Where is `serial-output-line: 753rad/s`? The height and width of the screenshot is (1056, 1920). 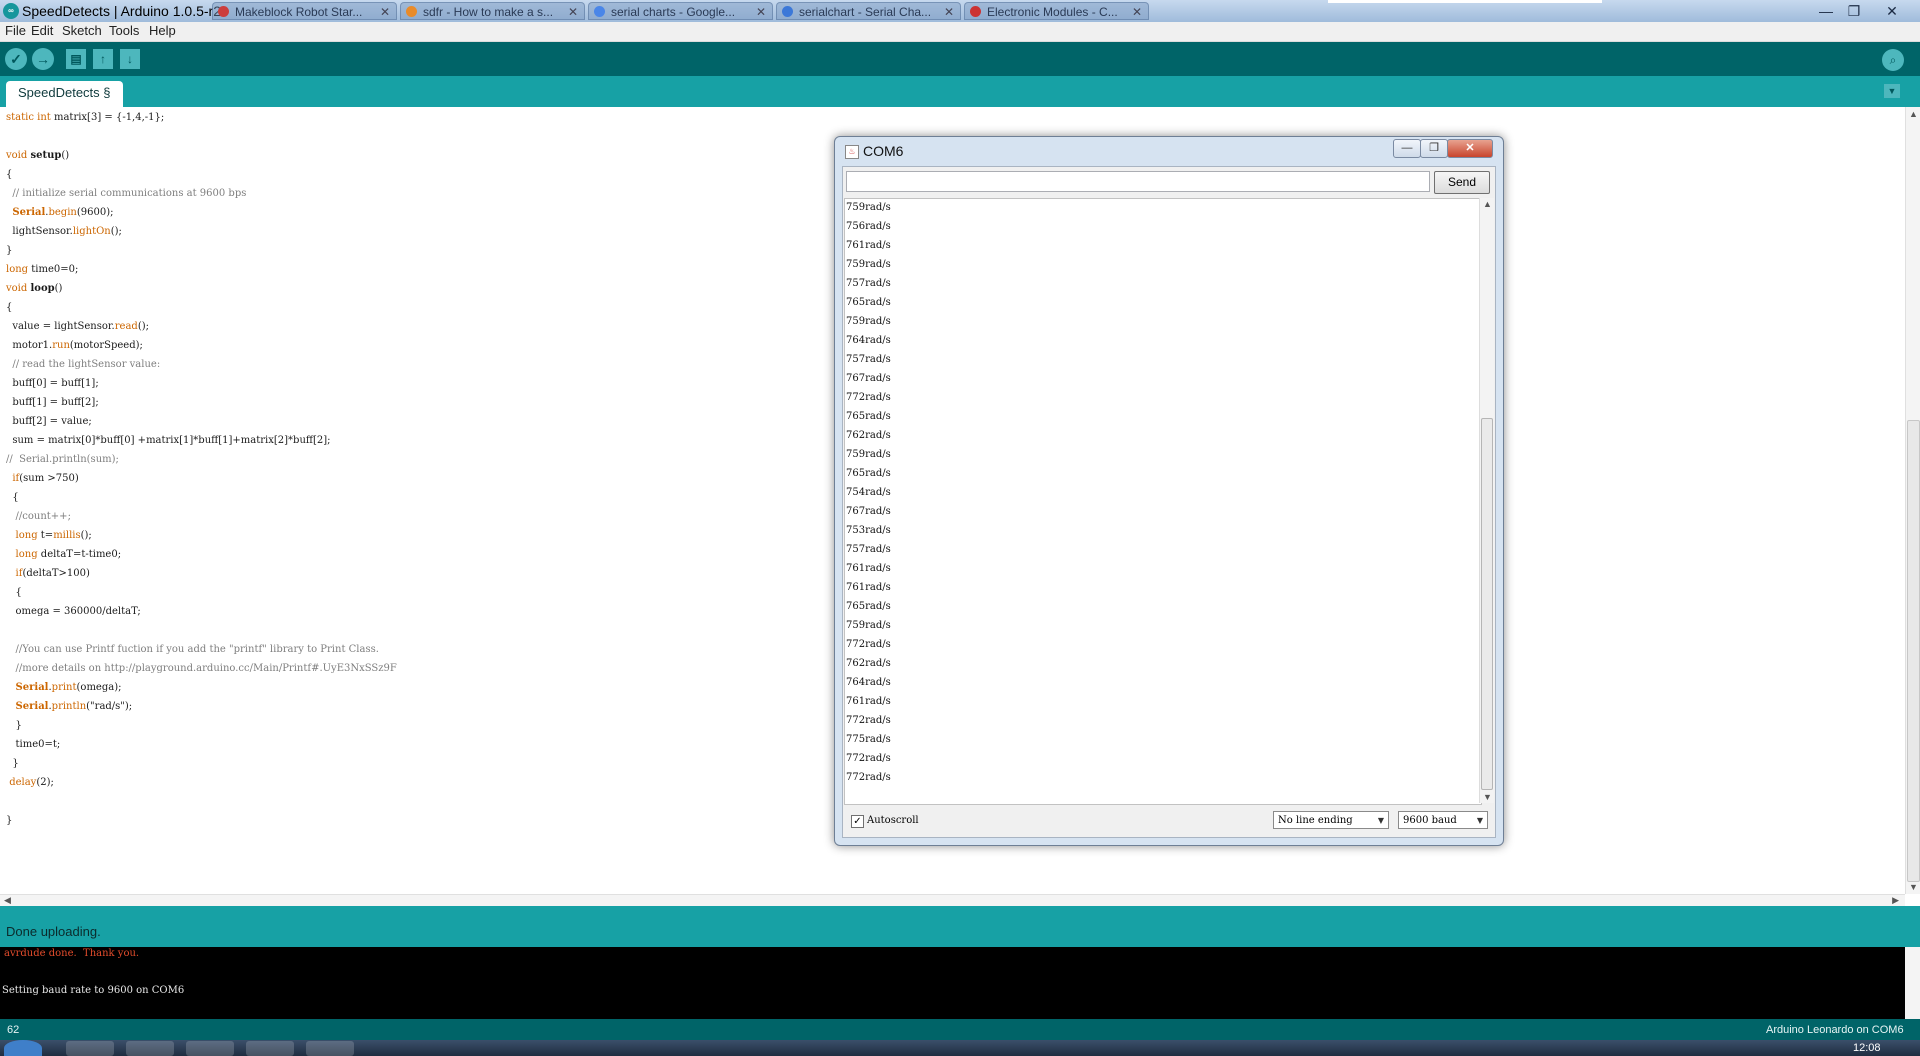 serial-output-line: 753rad/s is located at coordinates (868, 530).